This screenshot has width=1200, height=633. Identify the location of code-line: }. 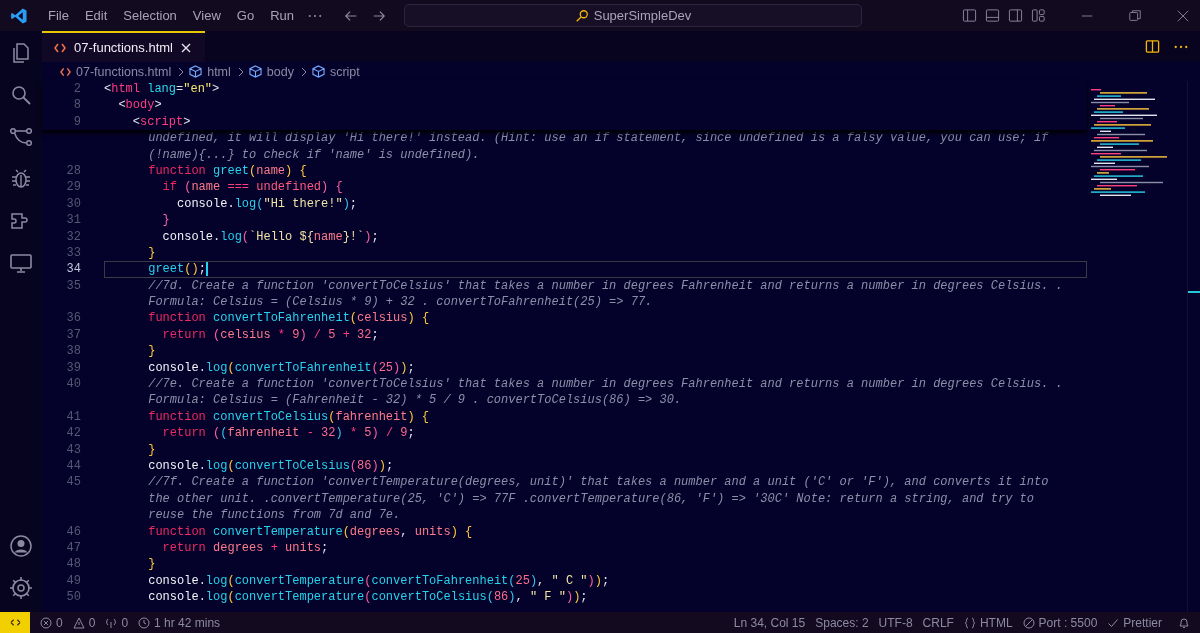
(151, 351).